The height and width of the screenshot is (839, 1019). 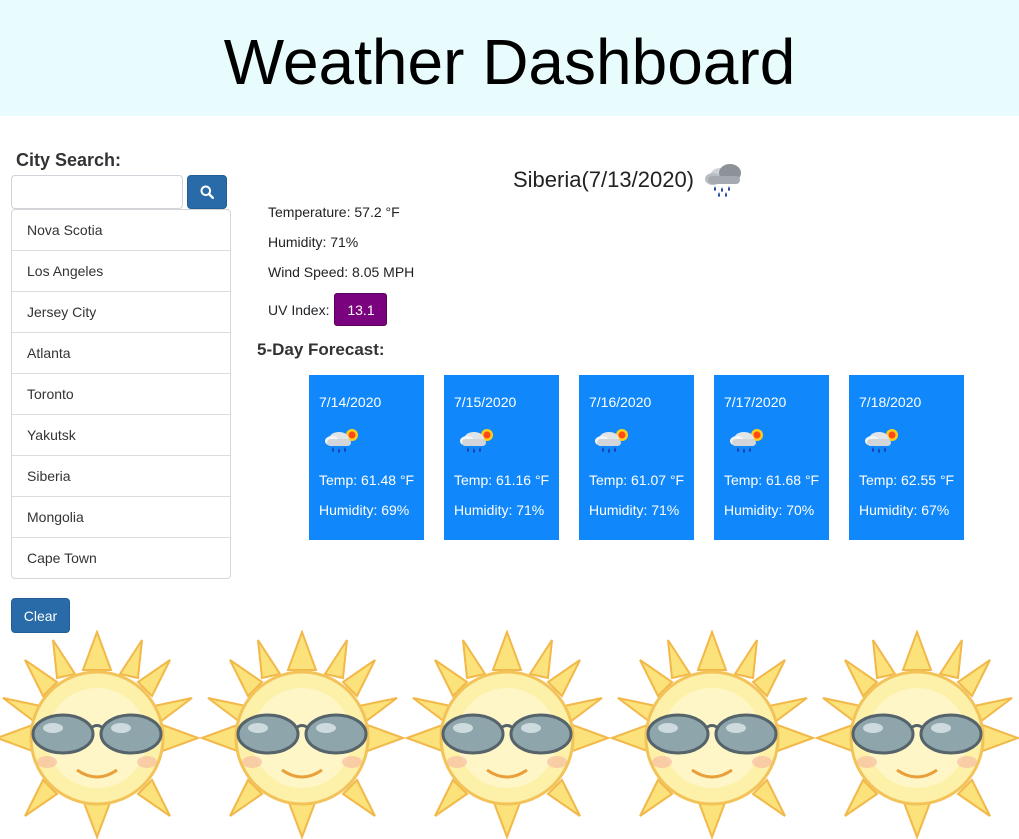 I want to click on forecast-temp: Temp: 62.55 °F, so click(x=907, y=480).